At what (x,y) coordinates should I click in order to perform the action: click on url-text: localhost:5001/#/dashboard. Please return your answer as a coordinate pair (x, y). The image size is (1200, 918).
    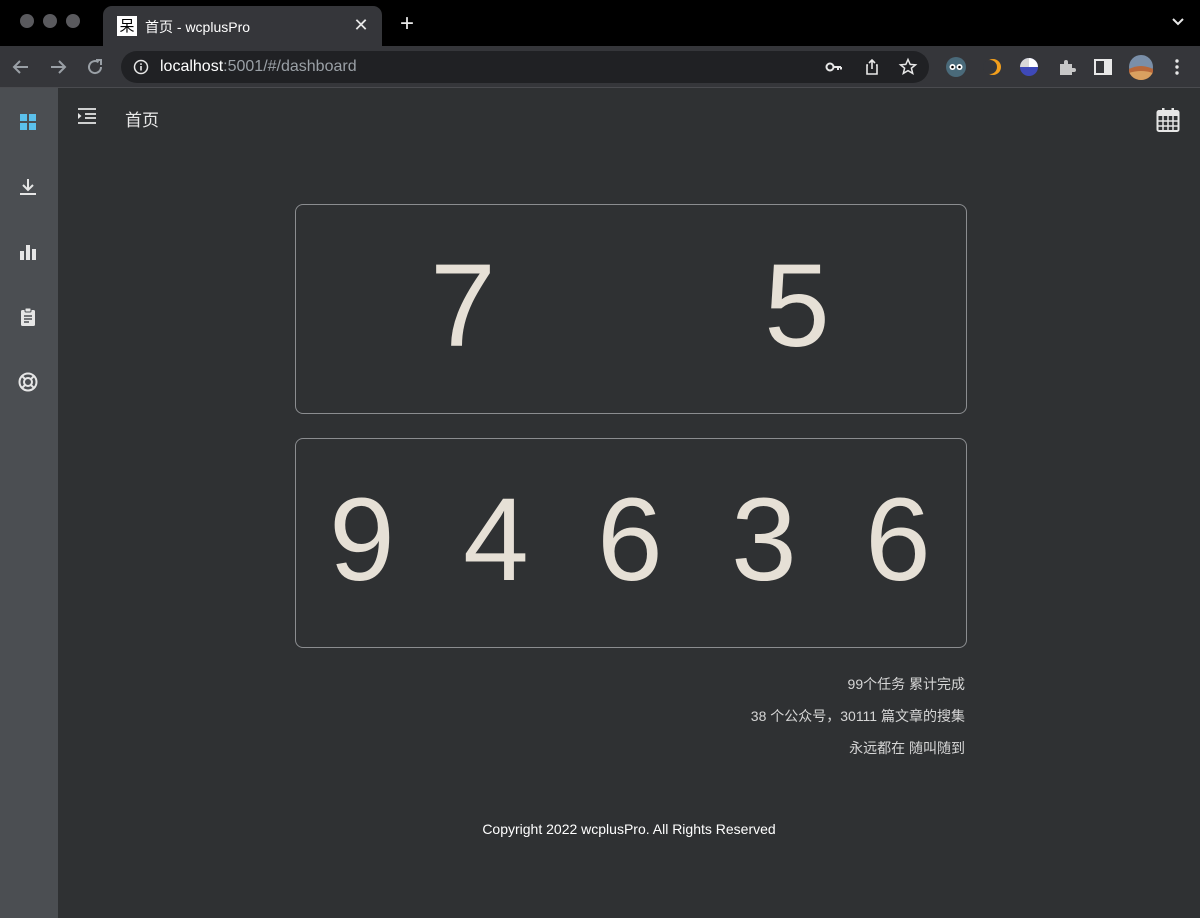
    Looking at the image, I should click on (258, 67).